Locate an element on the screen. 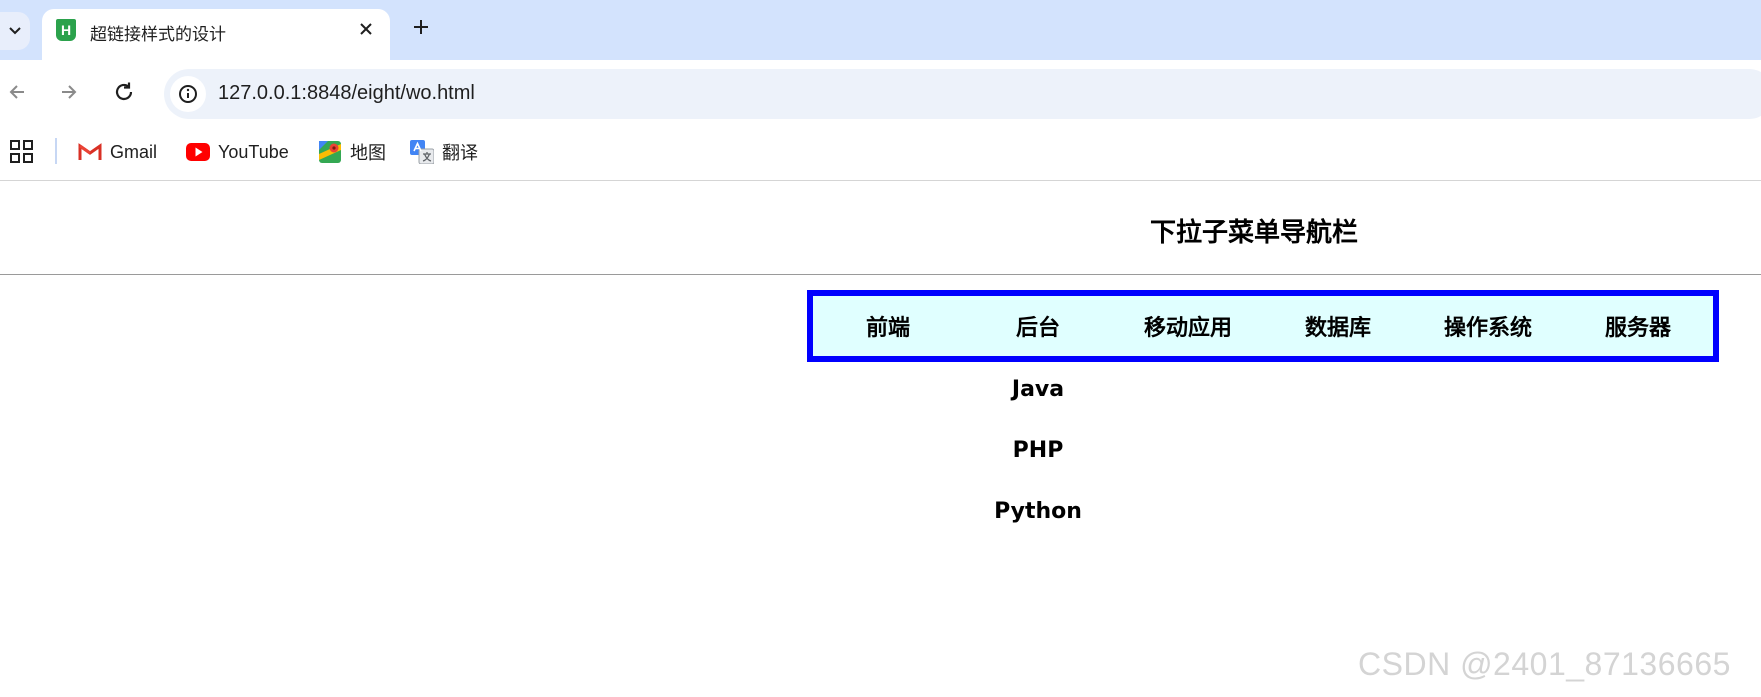 This screenshot has height=697, width=1761. translate-icon is located at coordinates (422, 152).